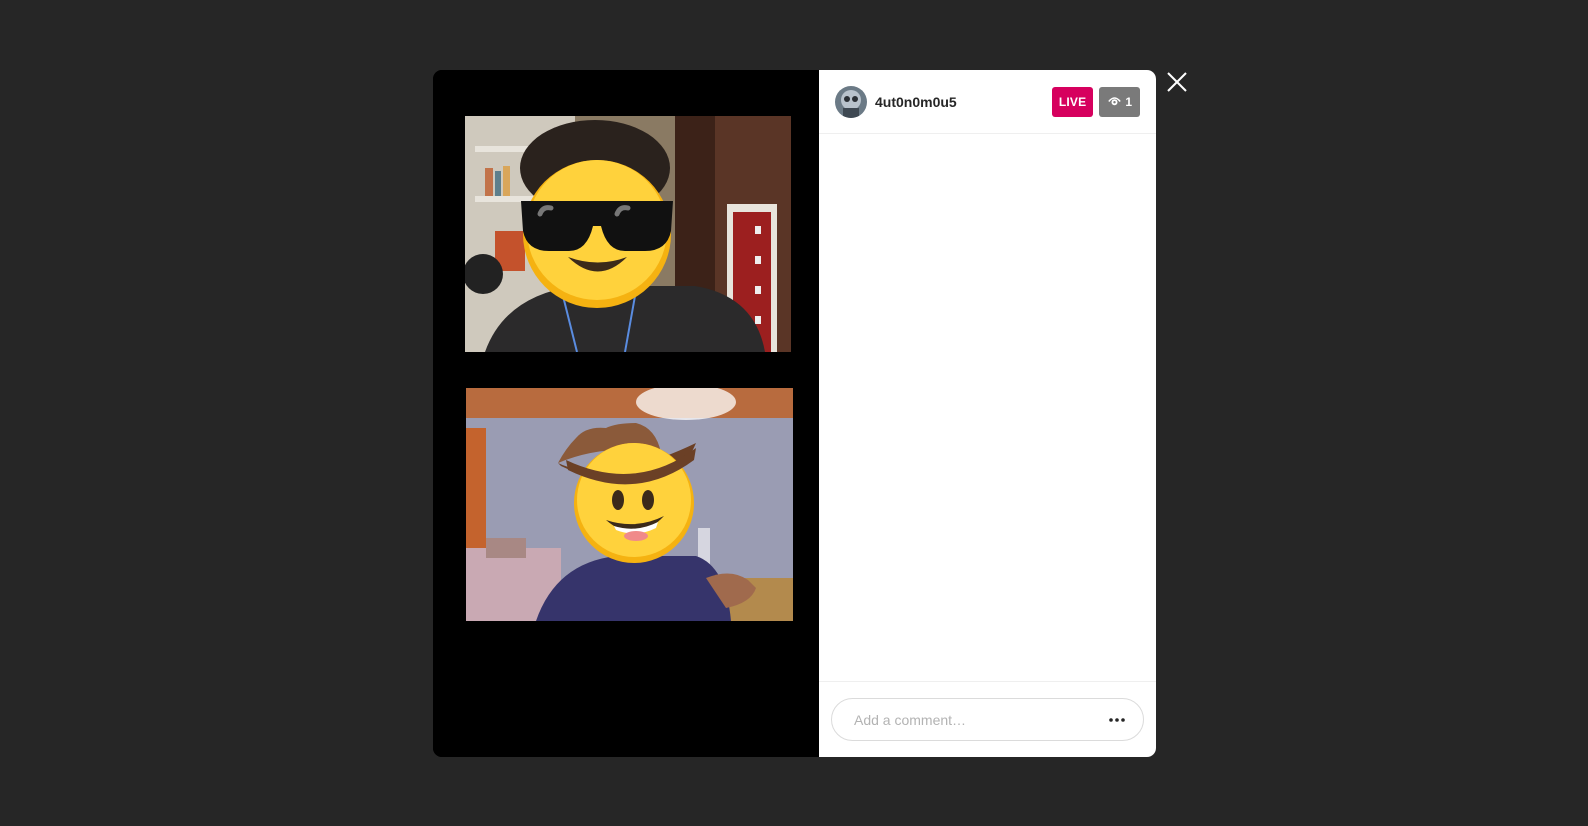  I want to click on viewer-count: 1, so click(1128, 101).